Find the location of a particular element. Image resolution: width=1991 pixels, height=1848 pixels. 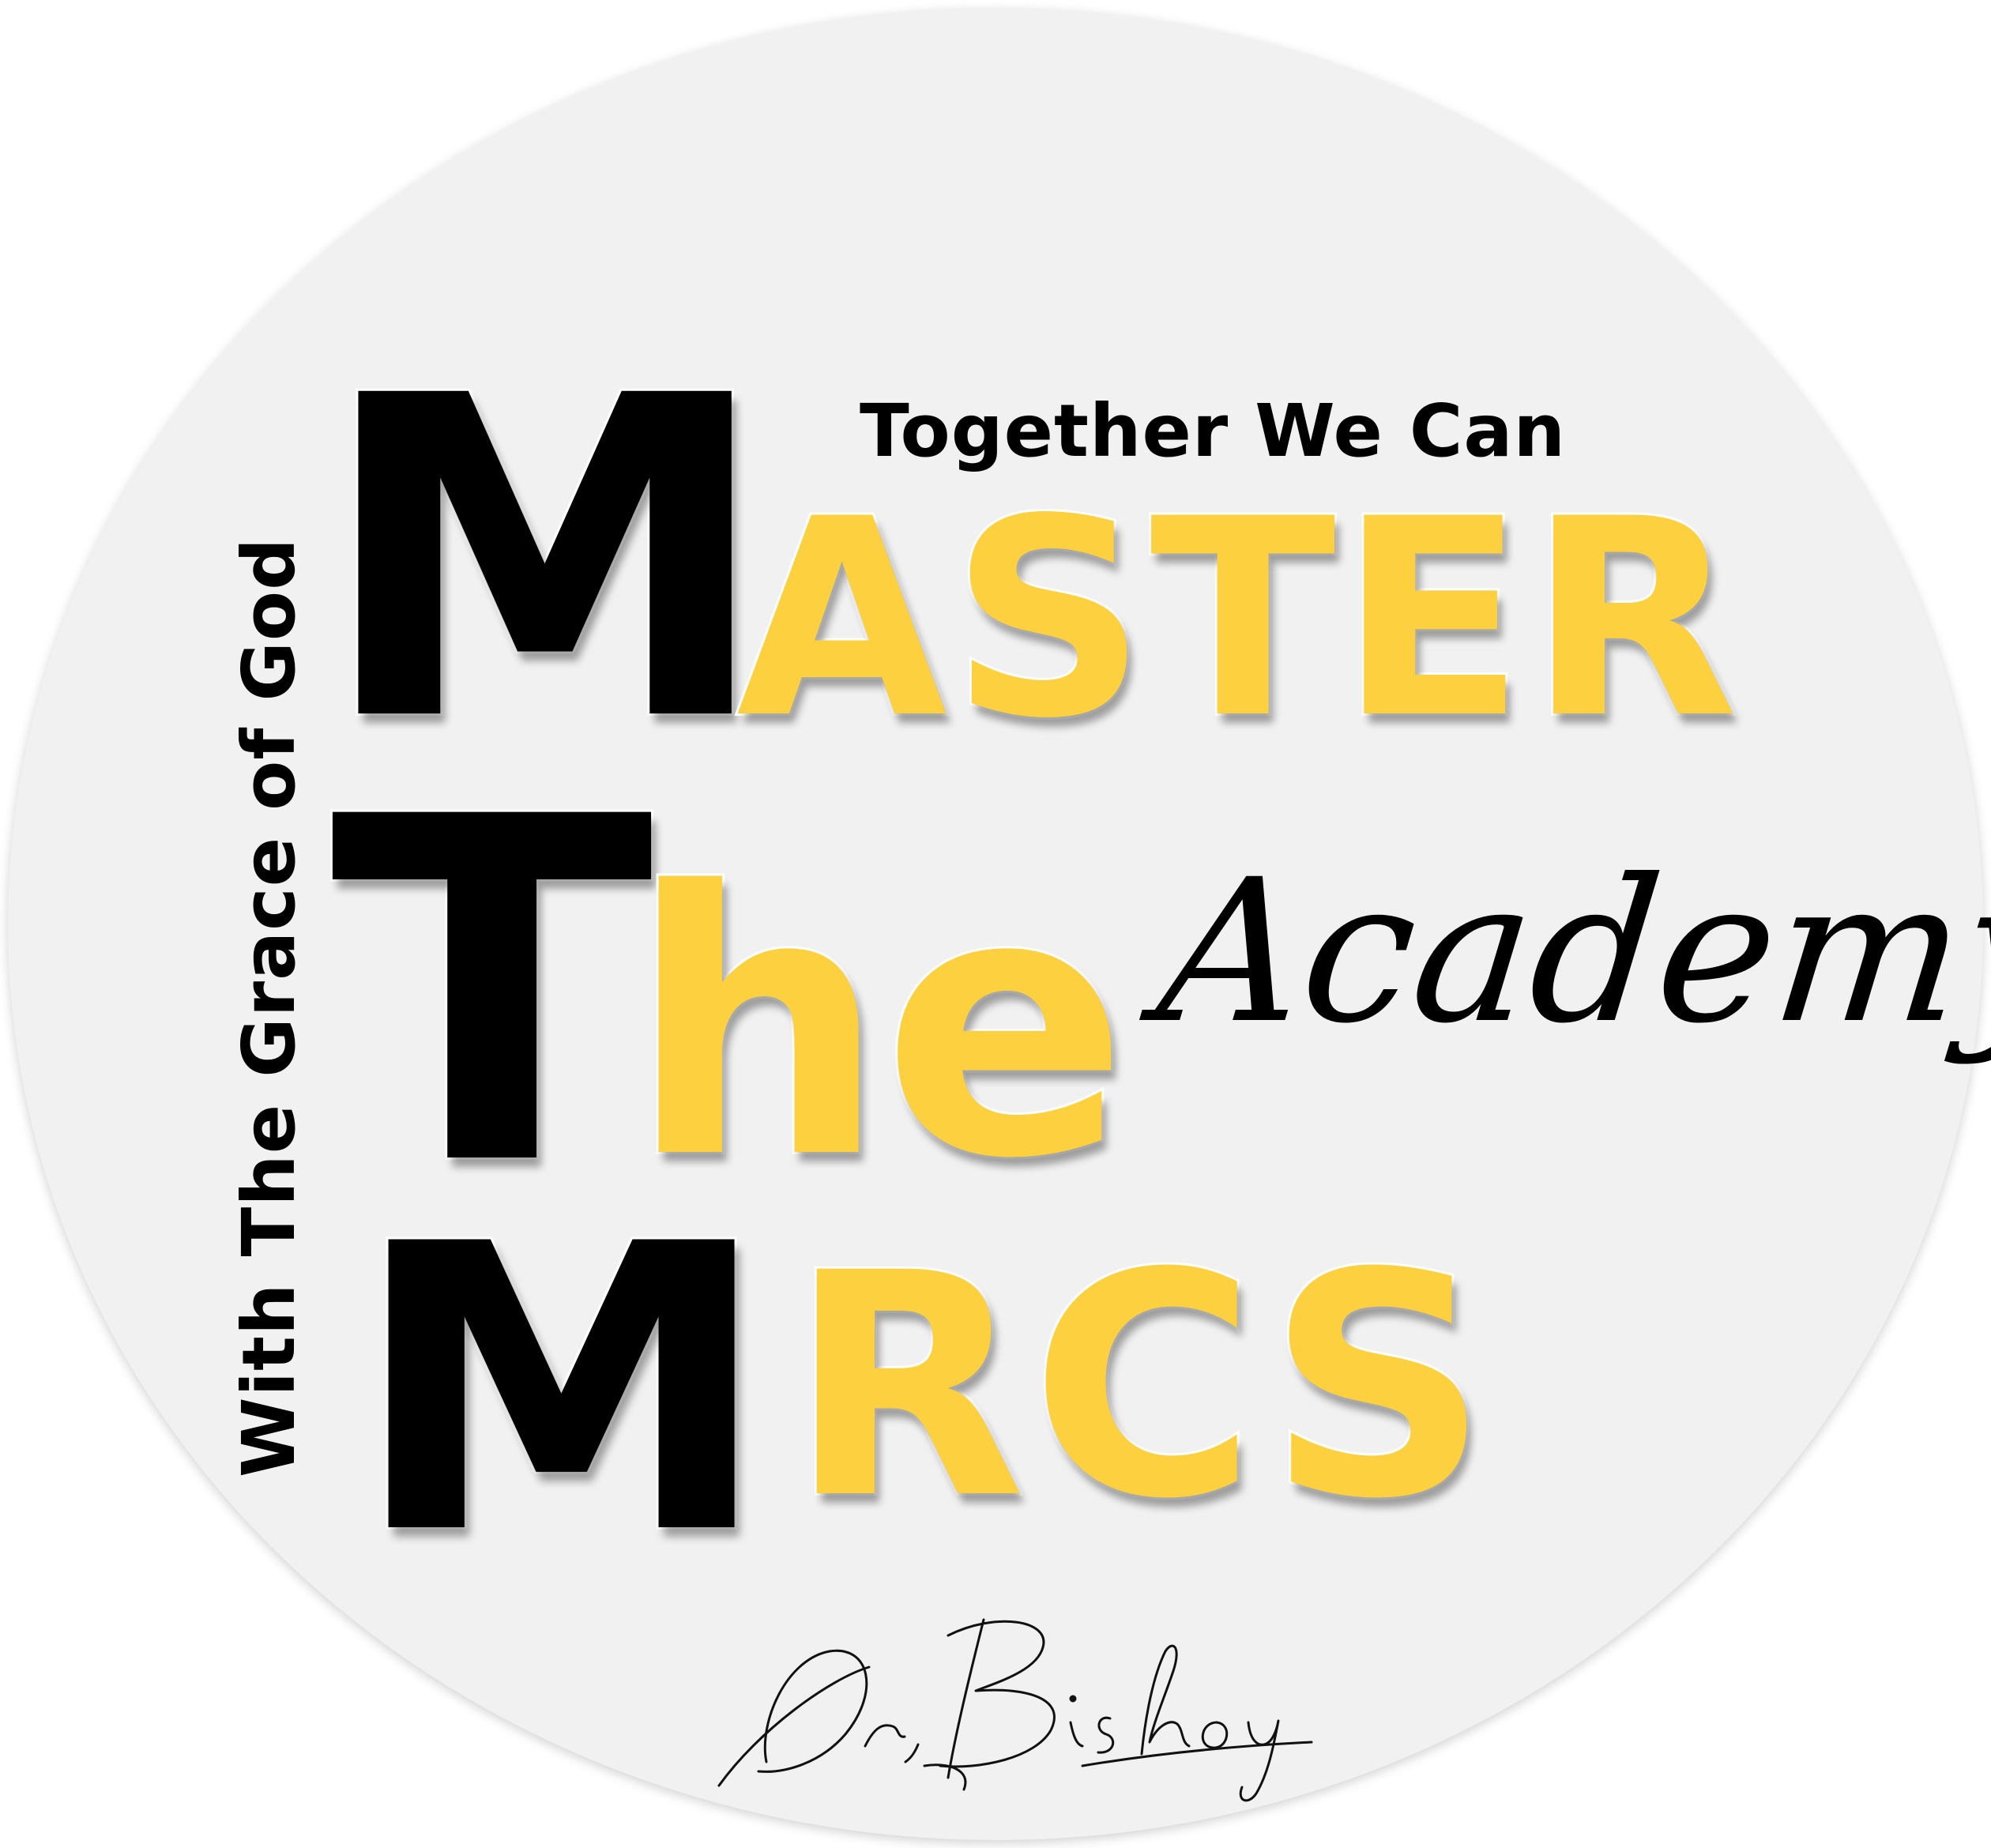

logo-word-aster: ASTER is located at coordinates (1238, 620).